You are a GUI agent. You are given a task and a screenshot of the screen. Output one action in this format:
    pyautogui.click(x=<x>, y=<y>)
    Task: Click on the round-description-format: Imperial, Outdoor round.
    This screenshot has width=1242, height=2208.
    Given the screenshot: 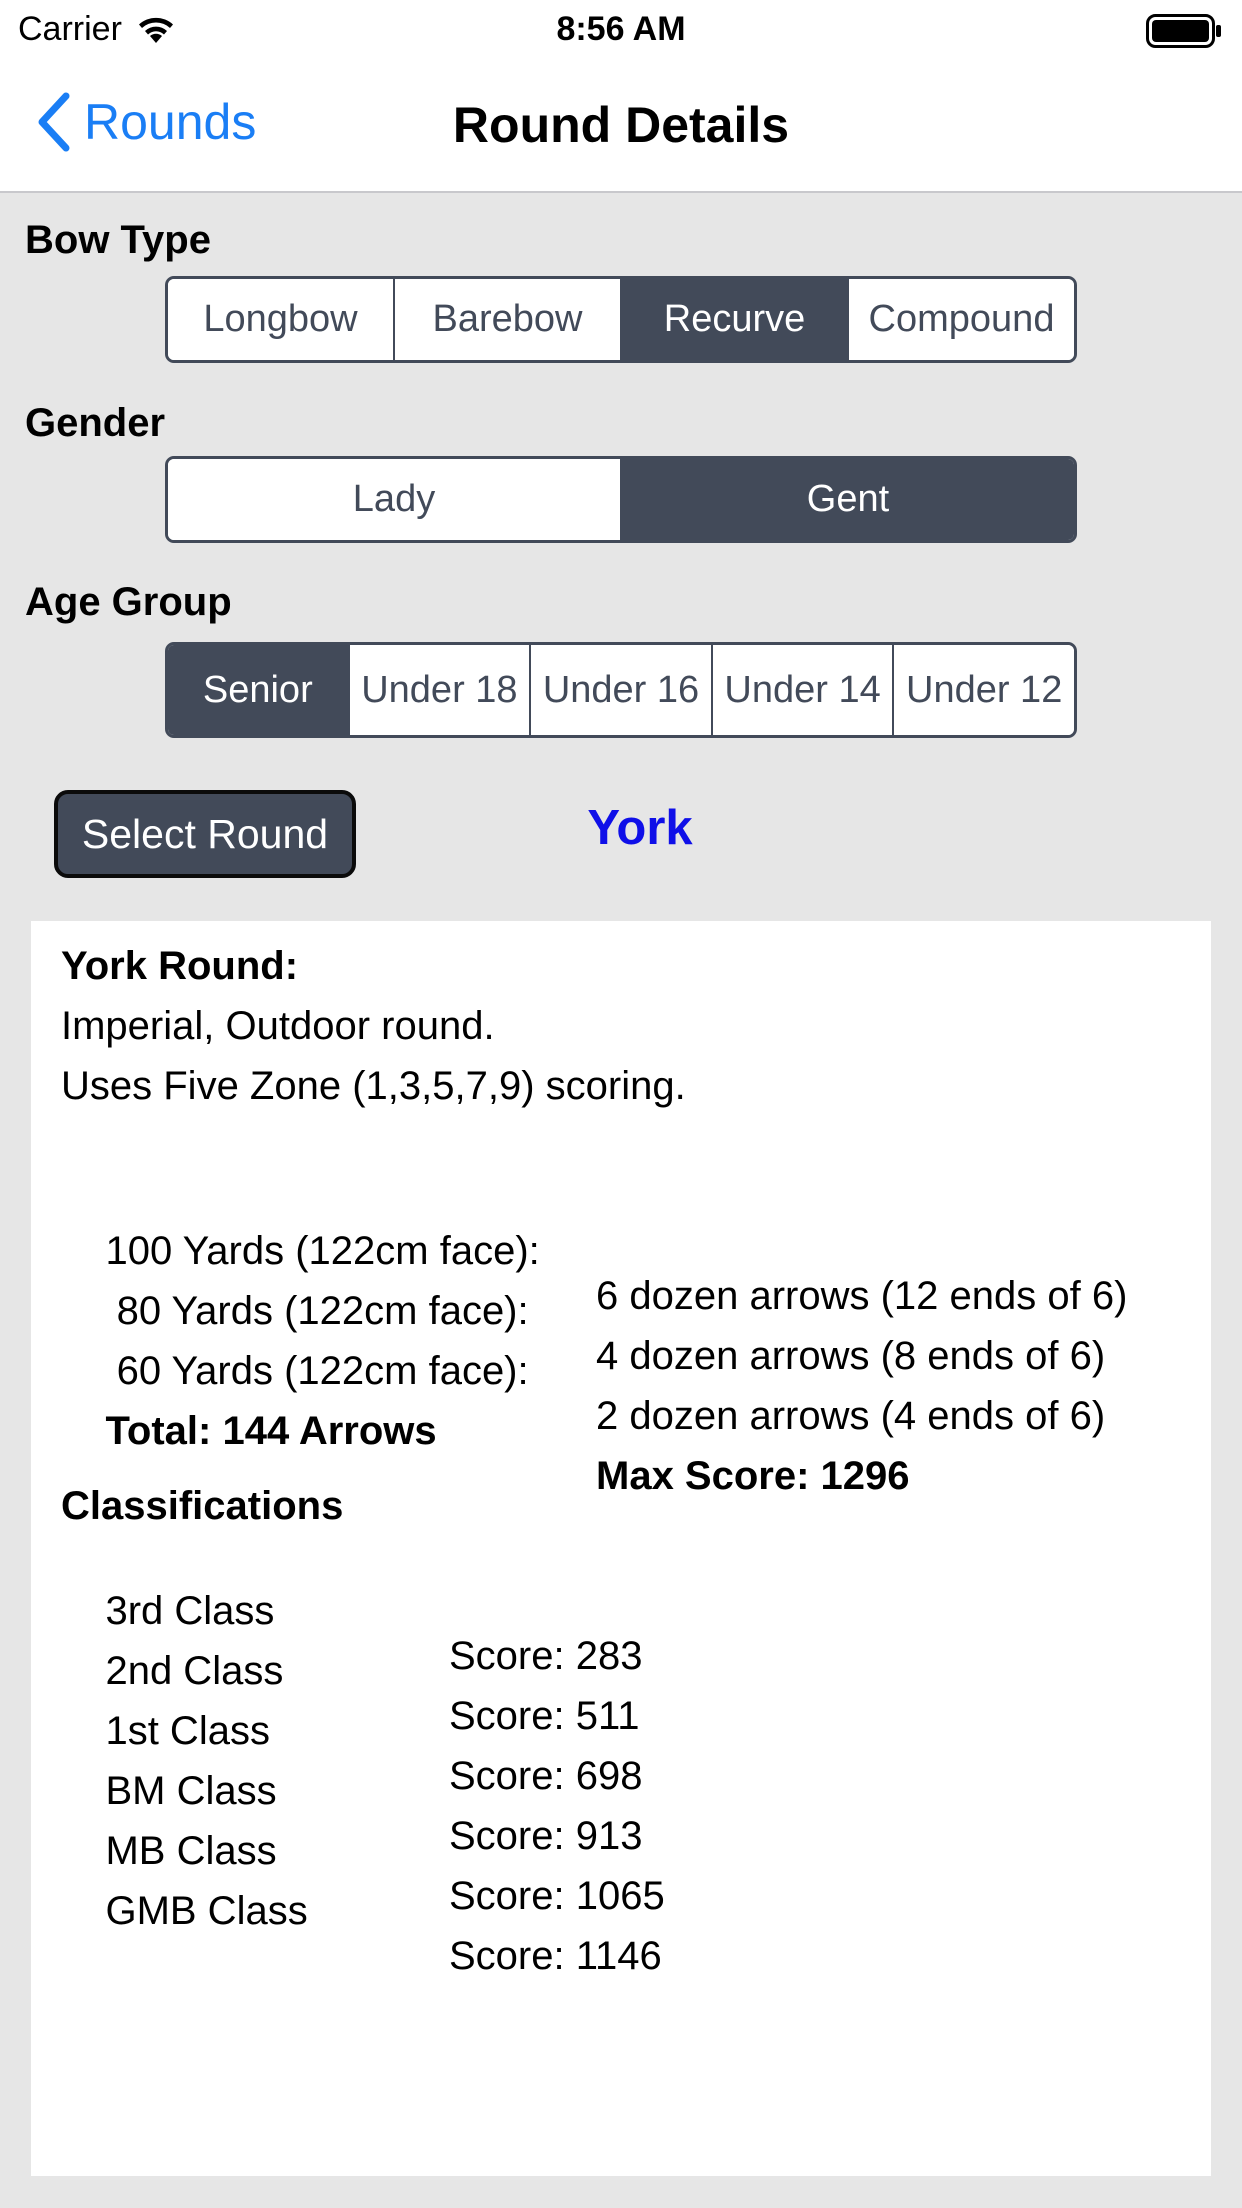 What is the action you would take?
    pyautogui.click(x=278, y=1026)
    